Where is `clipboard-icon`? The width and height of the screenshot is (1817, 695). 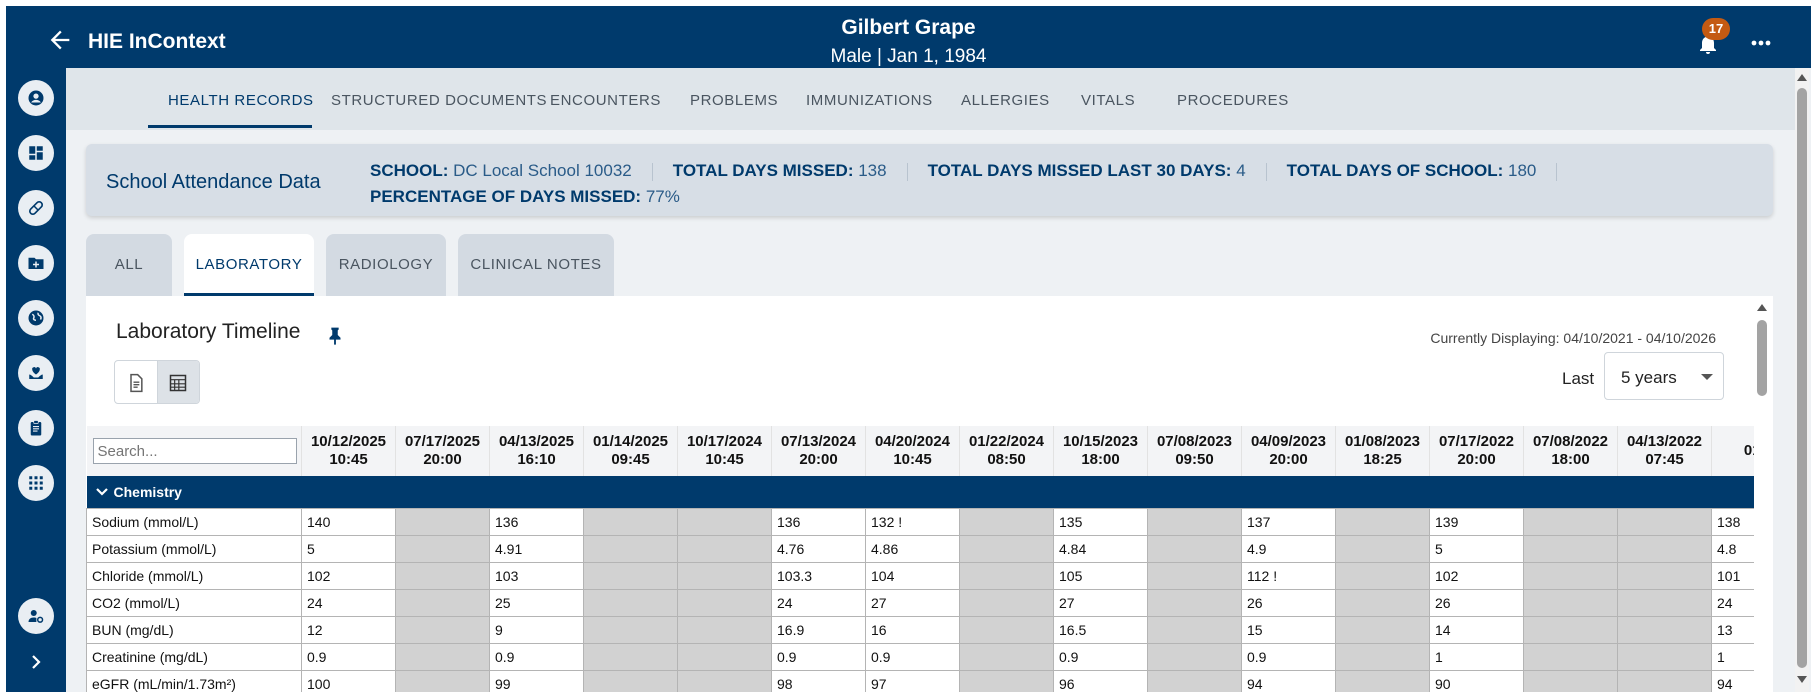 clipboard-icon is located at coordinates (36, 428).